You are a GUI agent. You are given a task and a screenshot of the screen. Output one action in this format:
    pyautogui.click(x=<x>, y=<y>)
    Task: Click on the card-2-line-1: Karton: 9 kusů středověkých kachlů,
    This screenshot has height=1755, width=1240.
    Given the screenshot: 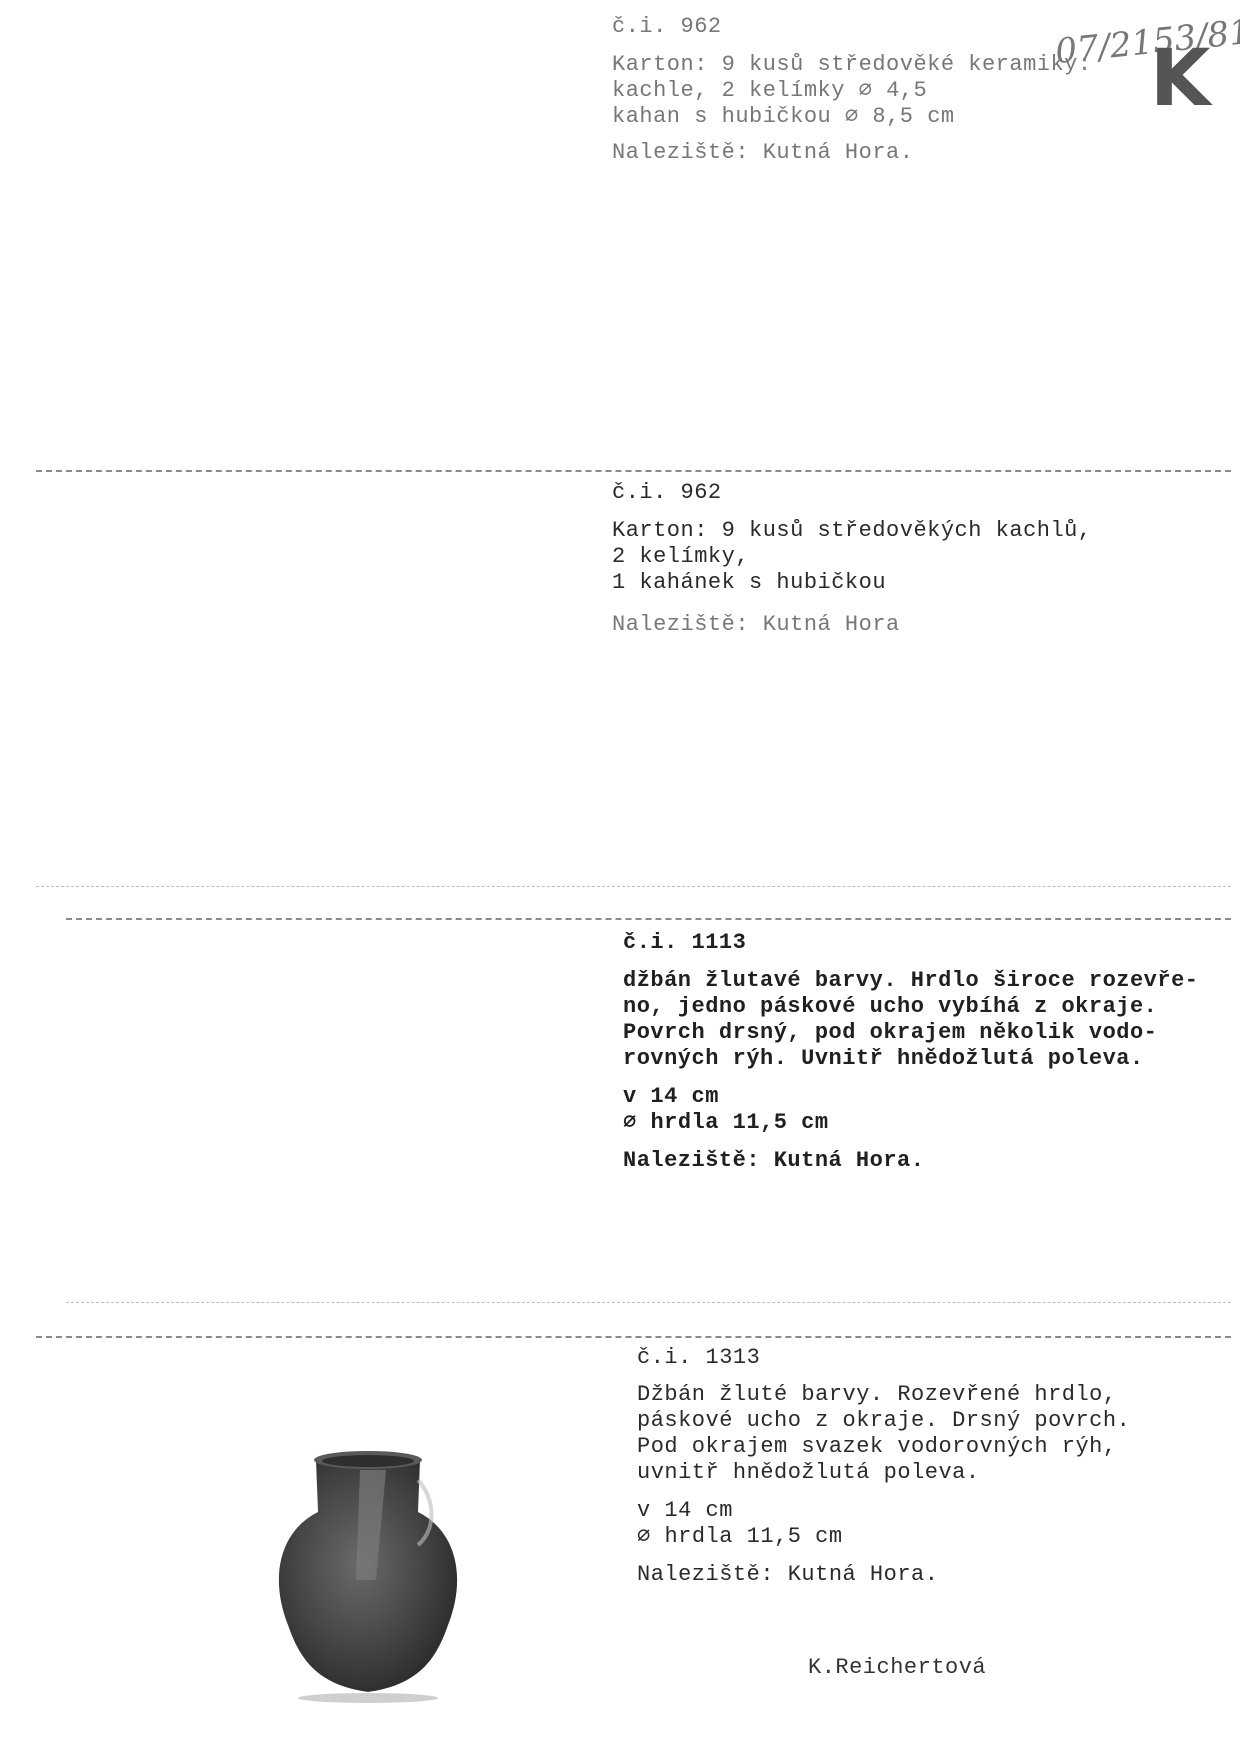 What is the action you would take?
    pyautogui.click(x=852, y=530)
    